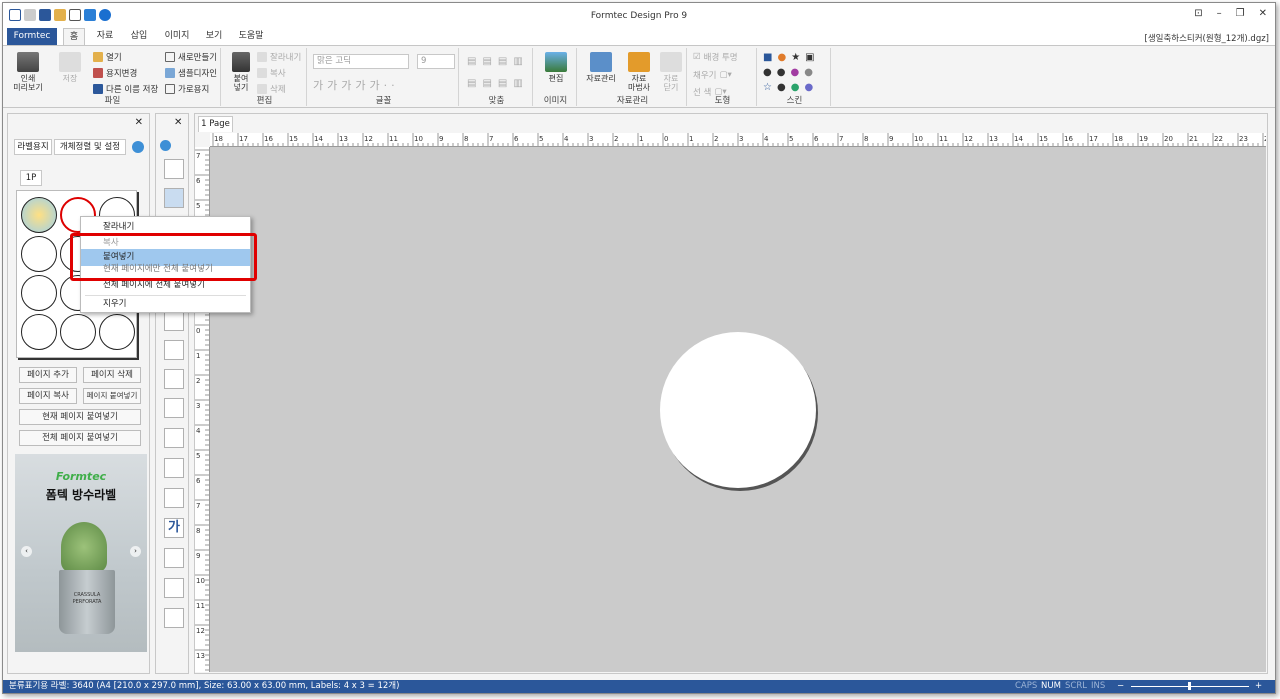 This screenshot has width=1280, height=699. I want to click on zoom-slider-handle, so click(1189, 686).